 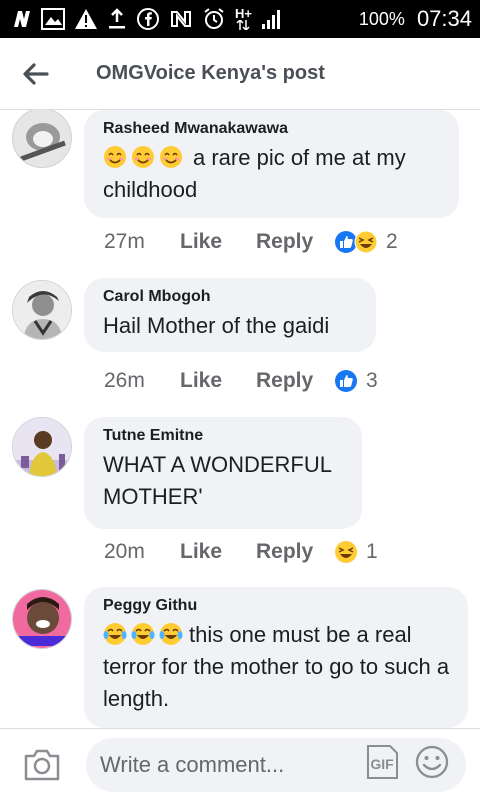 What do you see at coordinates (223, 436) in the screenshot?
I see `comment-author: Tutne Emitne` at bounding box center [223, 436].